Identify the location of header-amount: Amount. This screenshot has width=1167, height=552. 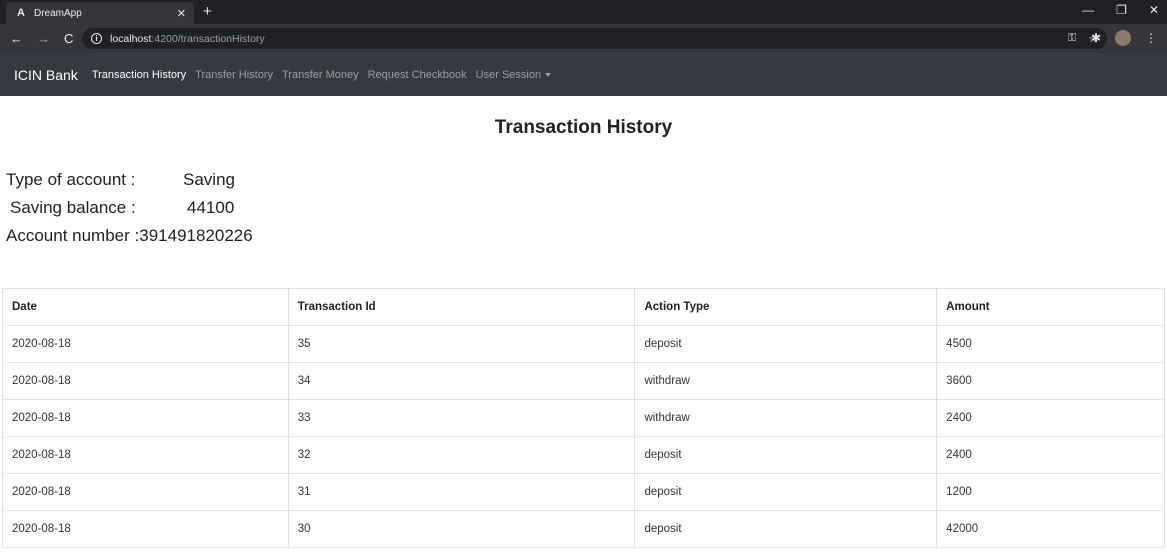
(1050, 307).